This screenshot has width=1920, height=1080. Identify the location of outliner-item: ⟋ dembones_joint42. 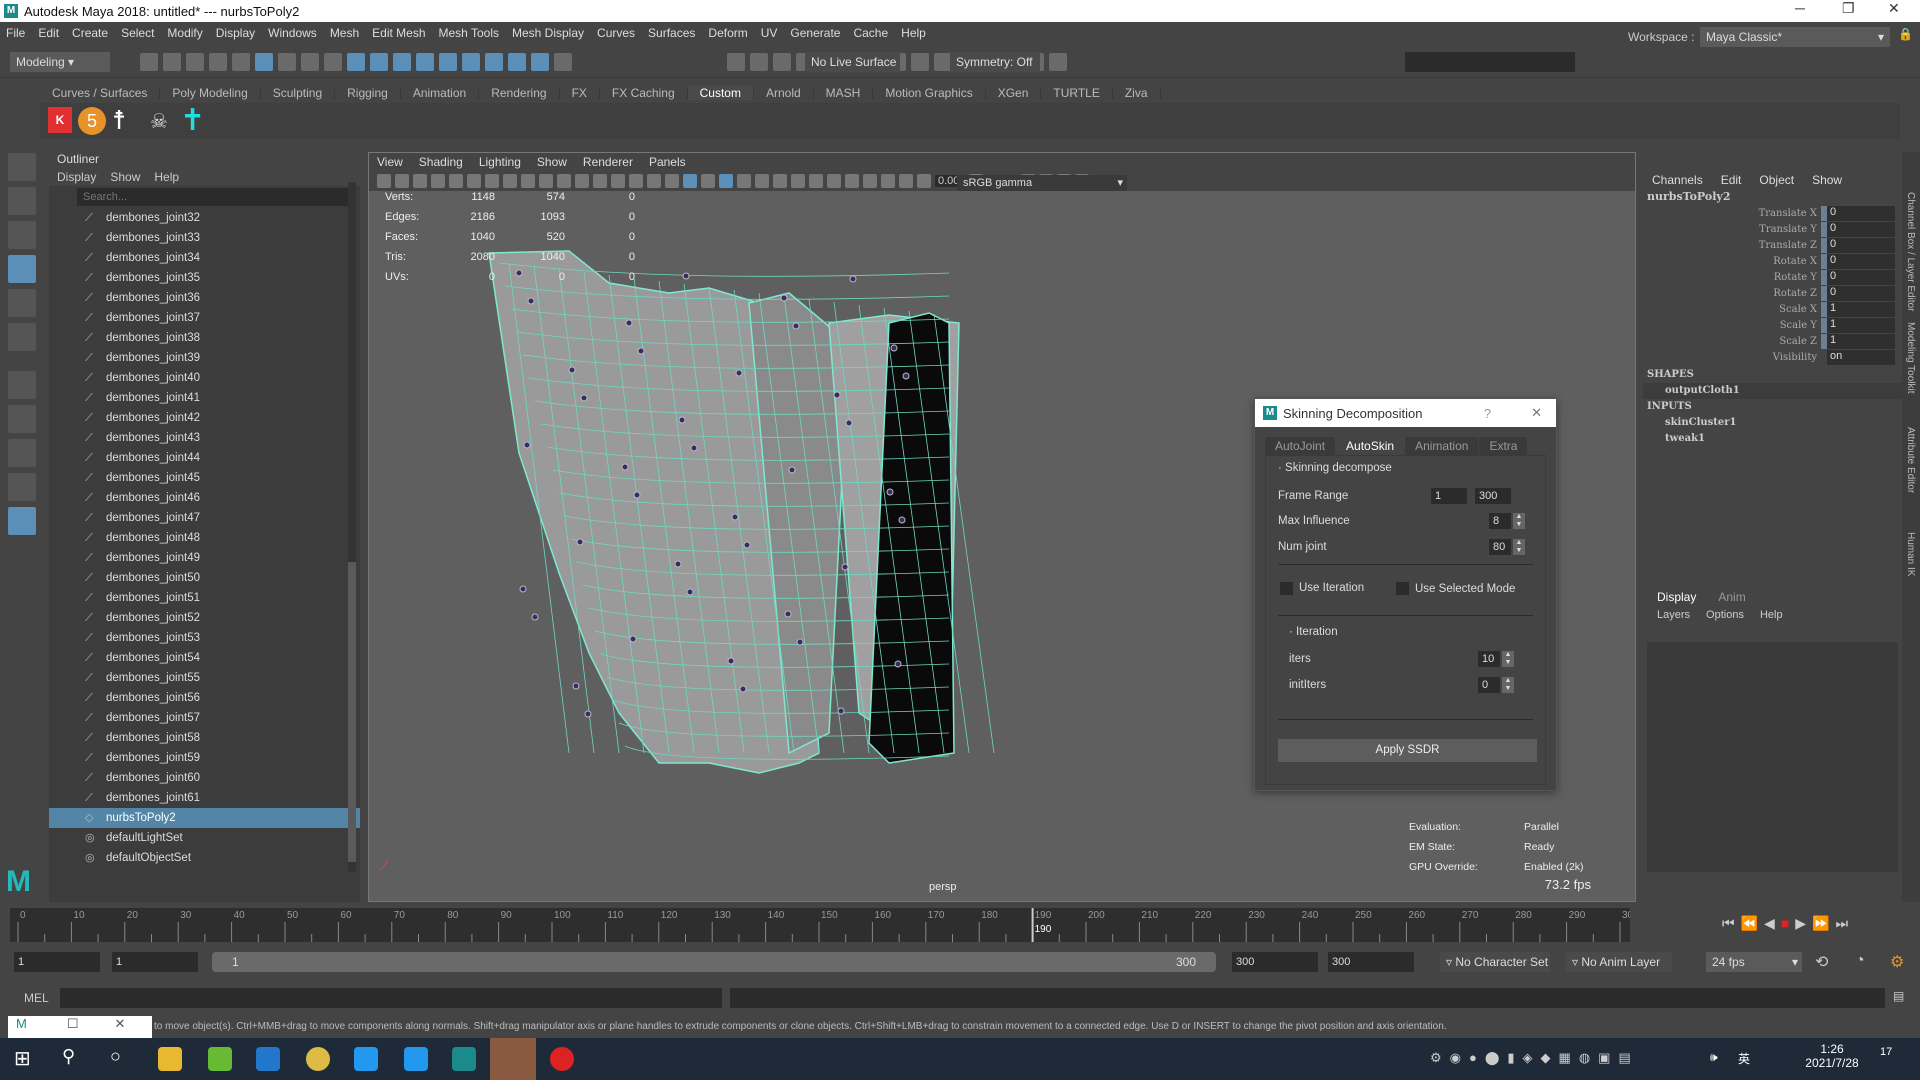
(204, 418).